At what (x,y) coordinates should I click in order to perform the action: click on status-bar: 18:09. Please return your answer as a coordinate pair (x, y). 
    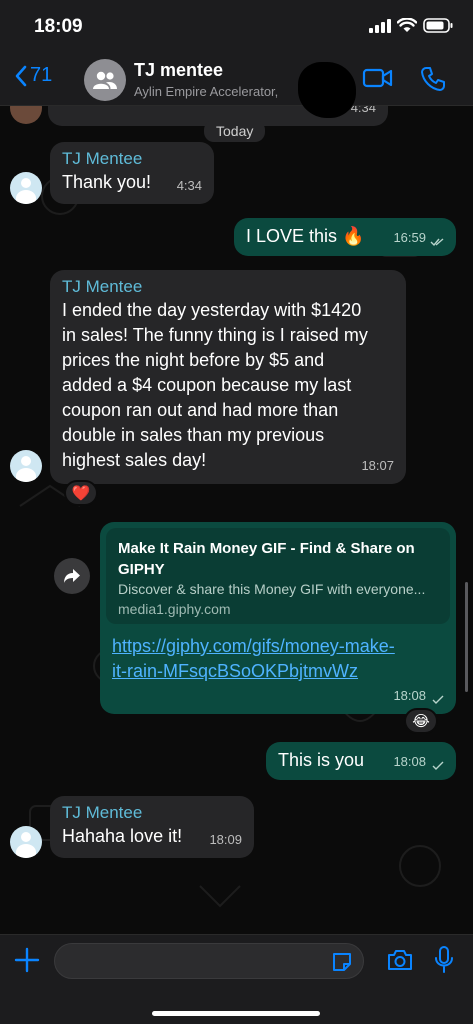
    Looking at the image, I should click on (236, 27).